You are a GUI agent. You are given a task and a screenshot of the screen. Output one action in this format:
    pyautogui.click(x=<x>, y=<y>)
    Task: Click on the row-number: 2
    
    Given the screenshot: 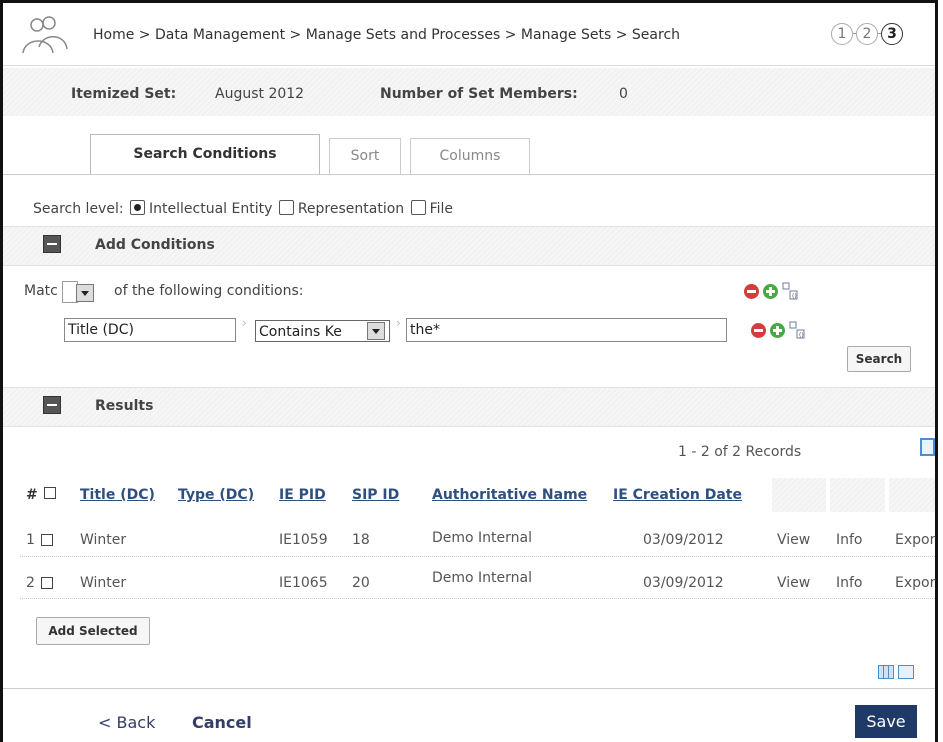 What is the action you would take?
    pyautogui.click(x=30, y=583)
    